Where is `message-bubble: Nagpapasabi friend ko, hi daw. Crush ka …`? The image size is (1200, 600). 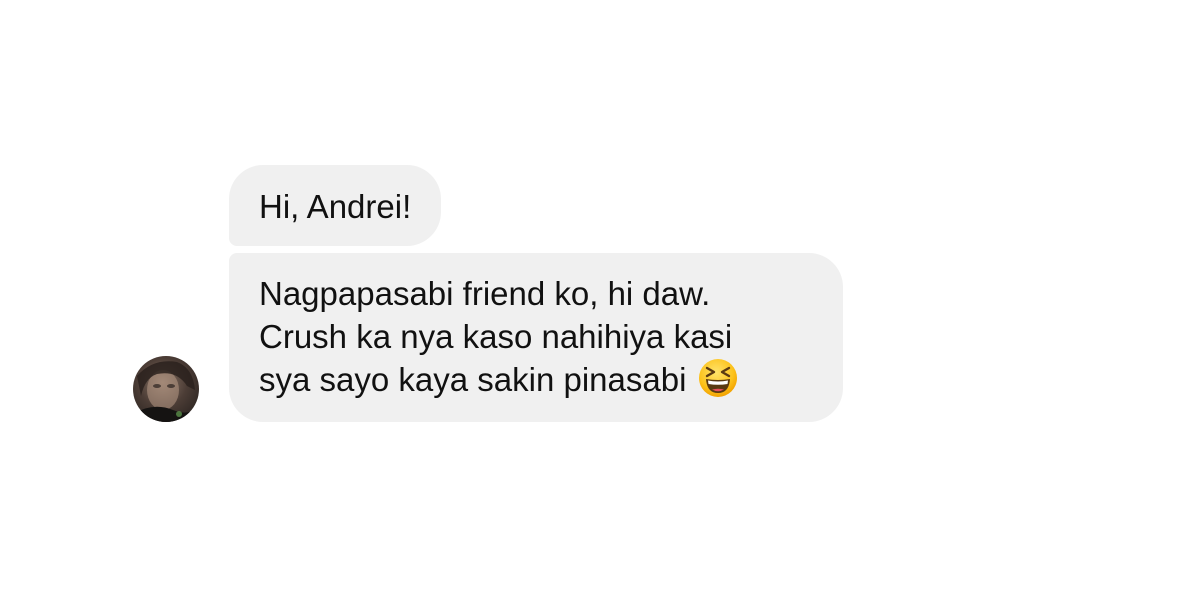
message-bubble: Nagpapasabi friend ko, hi daw. Crush ka … is located at coordinates (536, 337).